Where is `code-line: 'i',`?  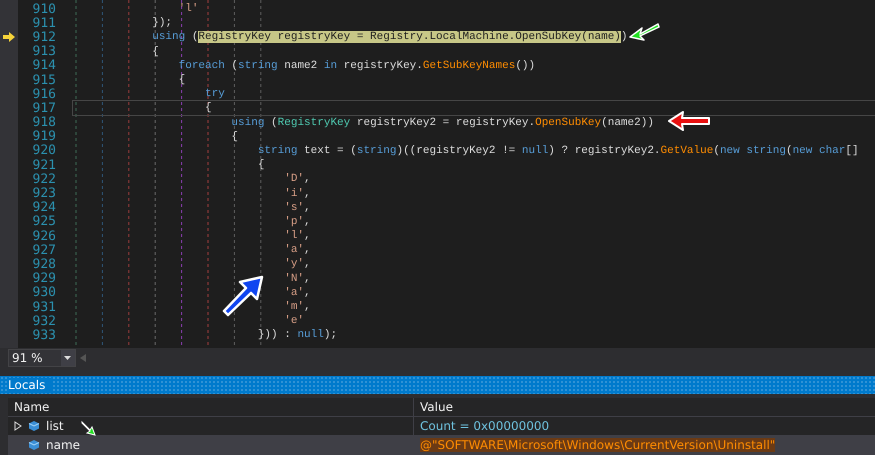 code-line: 'i', is located at coordinates (297, 193).